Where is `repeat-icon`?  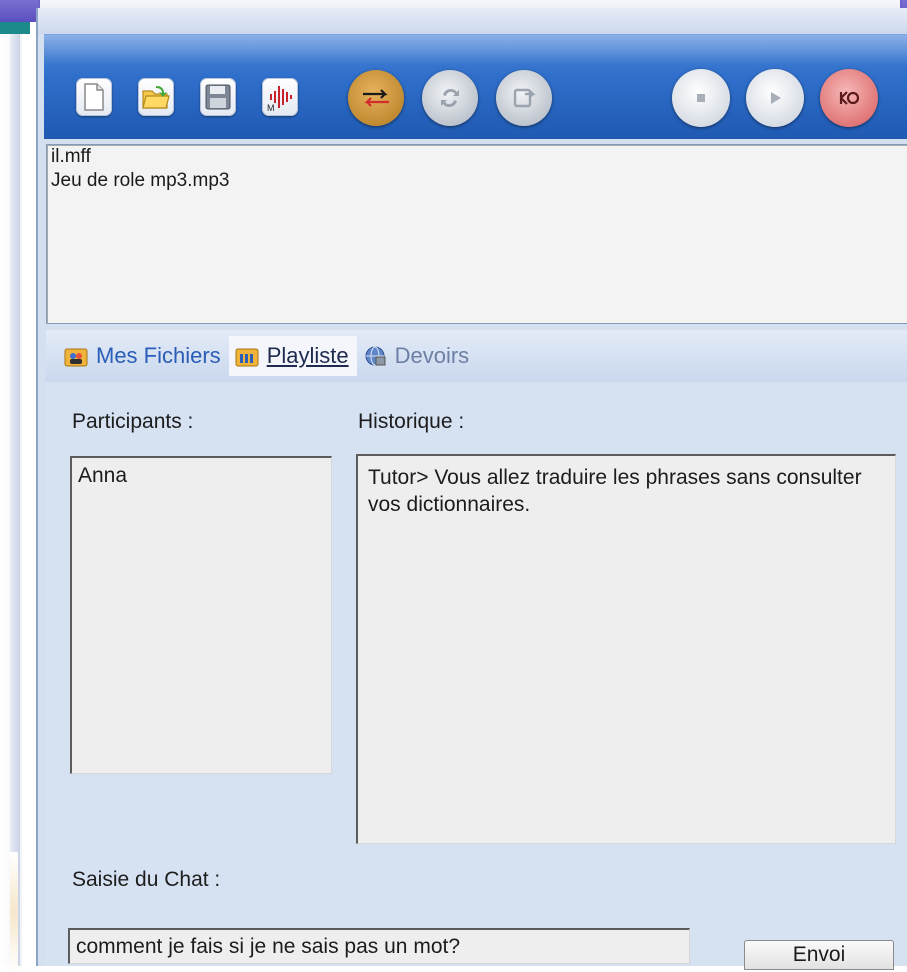 repeat-icon is located at coordinates (450, 98).